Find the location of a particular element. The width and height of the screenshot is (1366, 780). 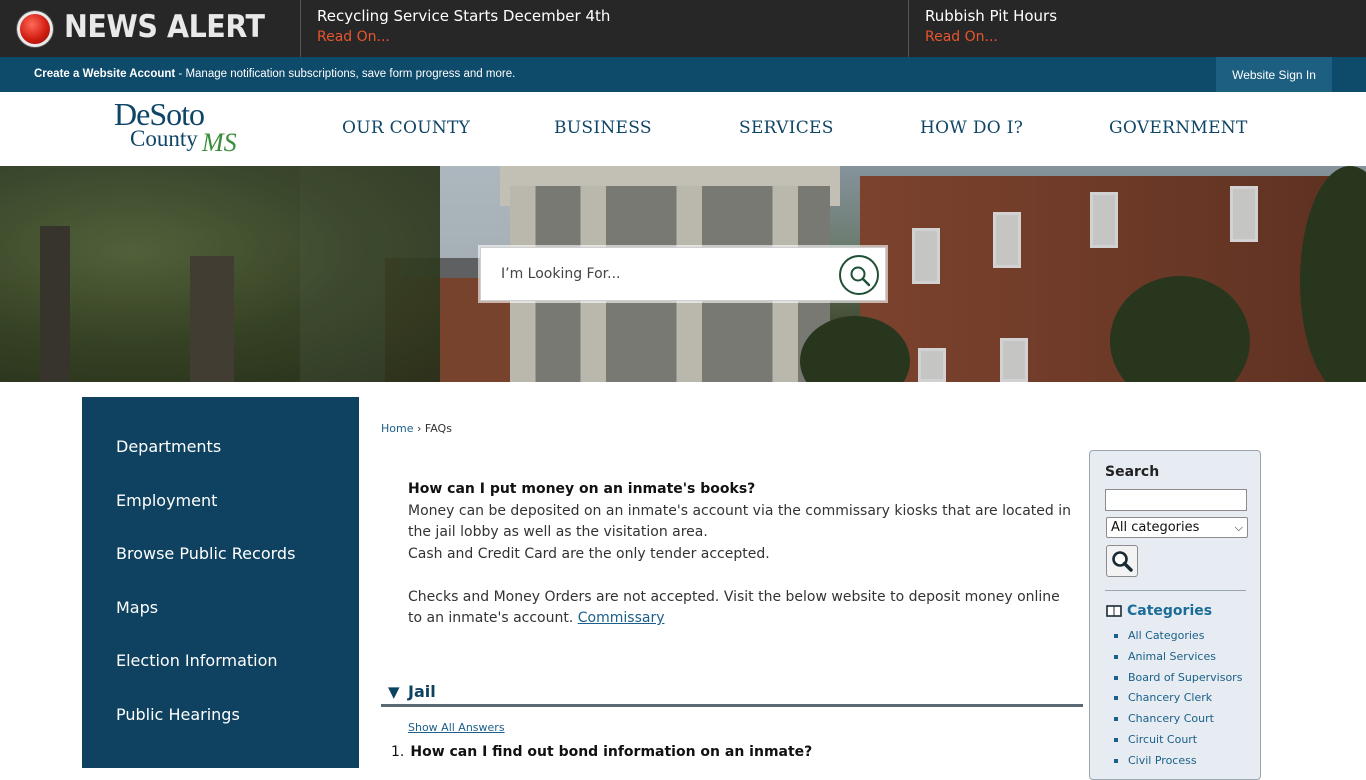

faq-search-button is located at coordinates (1122, 561).